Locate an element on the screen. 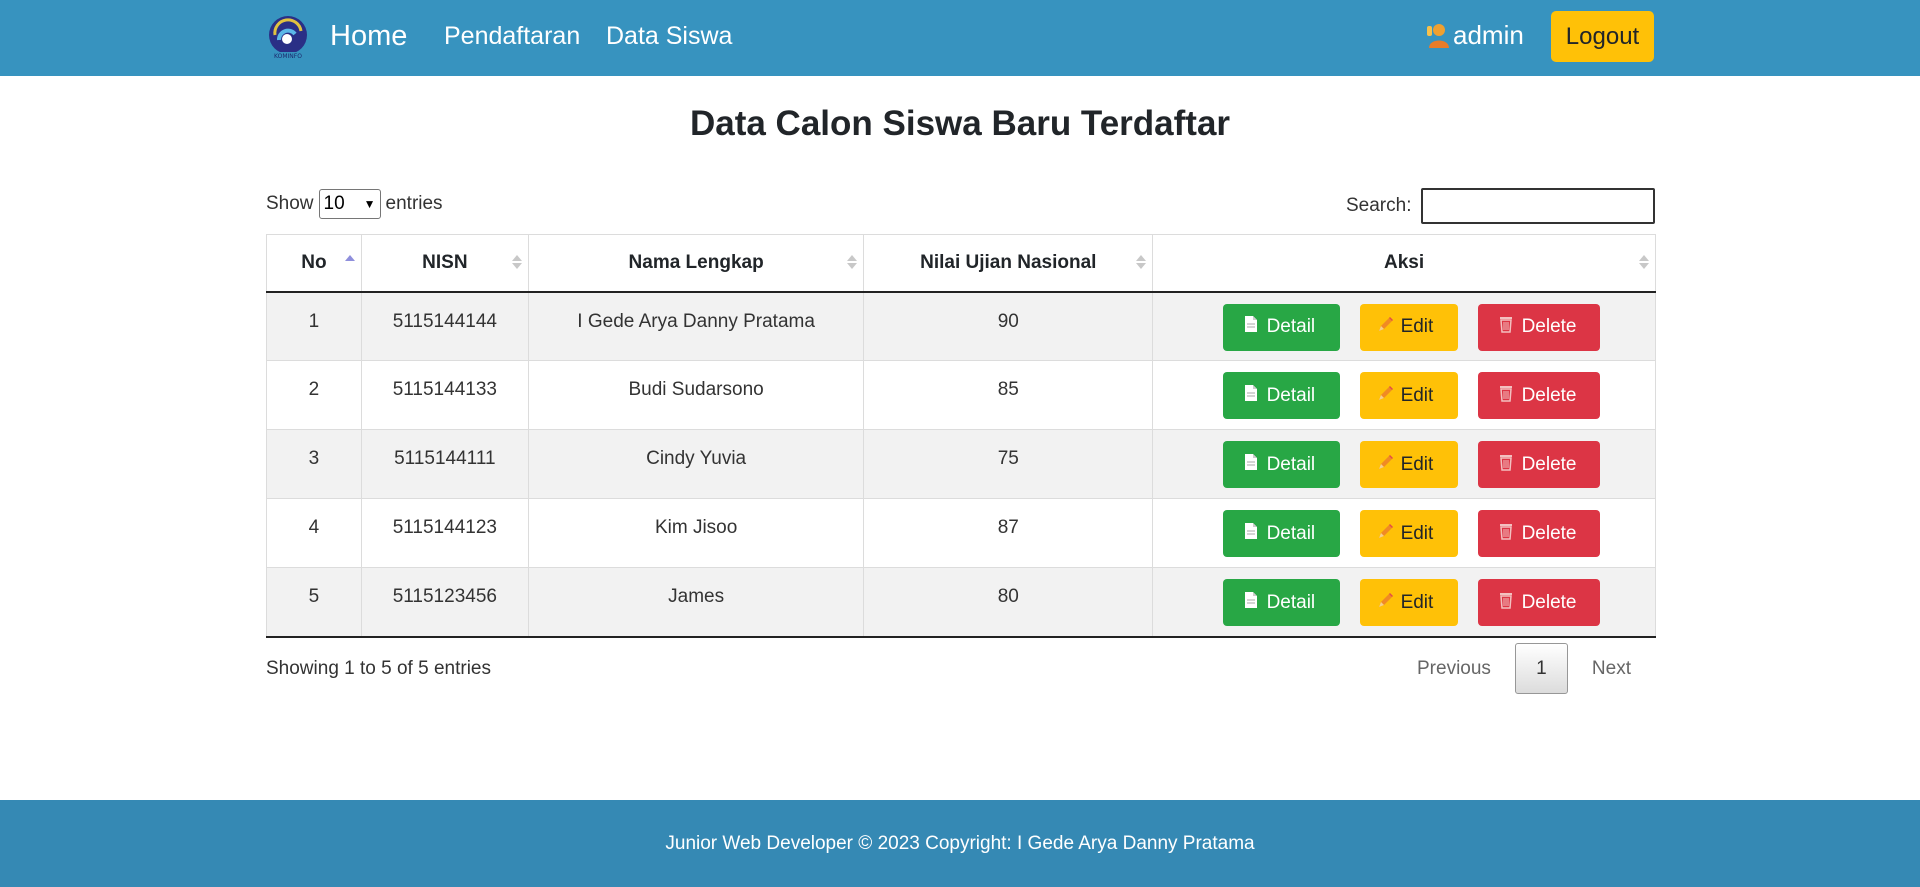 The height and width of the screenshot is (887, 1920). cell-nama: Budi Sudarsono is located at coordinates (696, 395).